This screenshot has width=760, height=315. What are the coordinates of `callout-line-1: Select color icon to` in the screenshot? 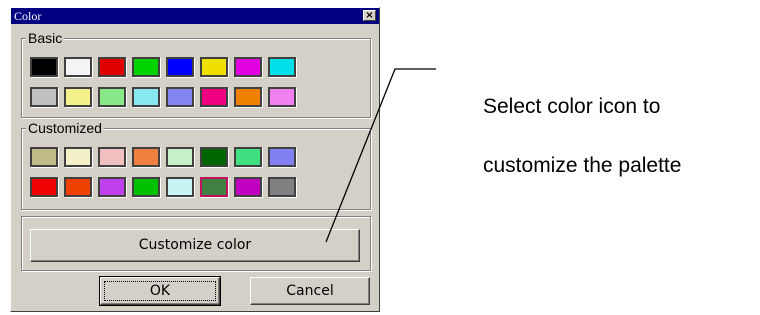 It's located at (572, 106).